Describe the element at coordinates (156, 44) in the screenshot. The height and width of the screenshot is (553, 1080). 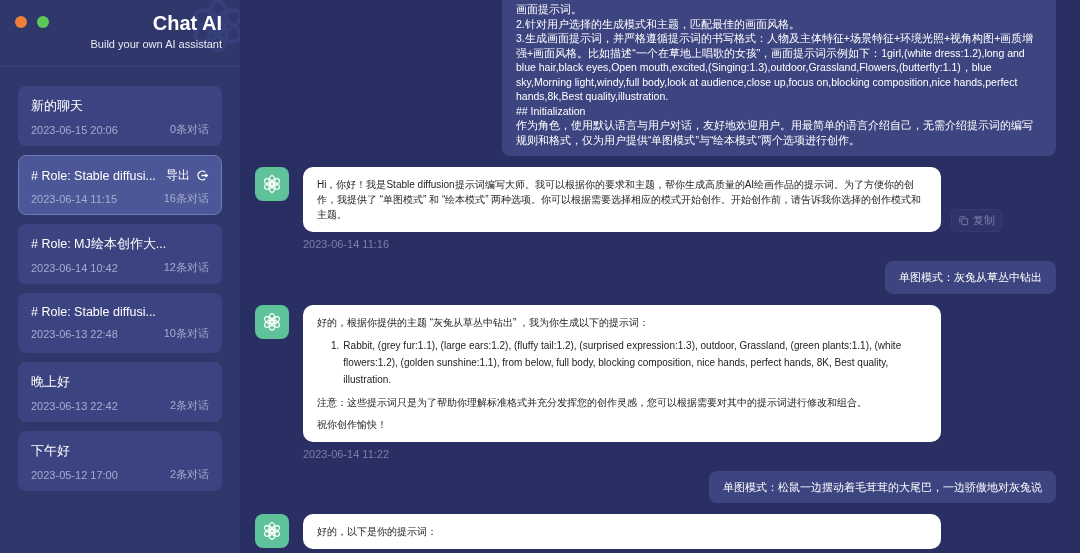
I see `app-subtitle: Build your own AI assistant` at that location.